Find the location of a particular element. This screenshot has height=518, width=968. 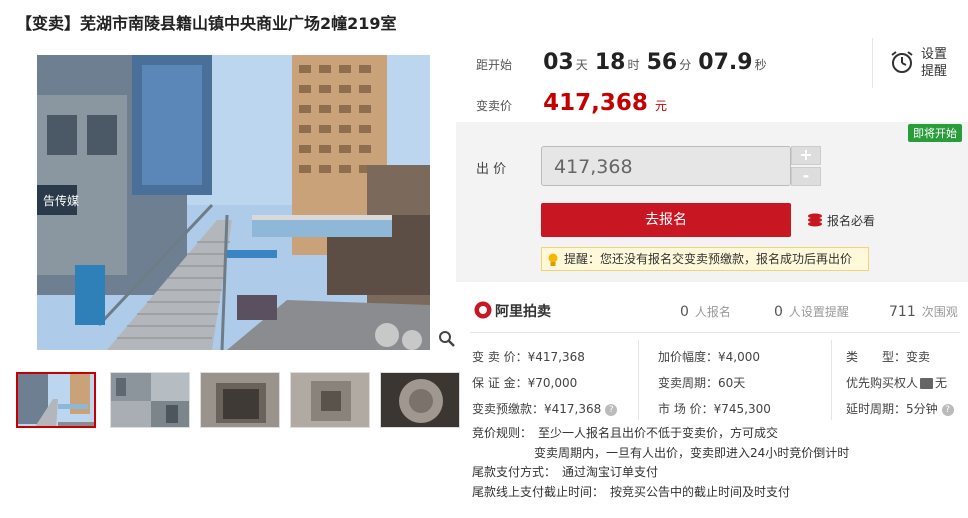

countdown: 距开始 03 天 18 时 56 分 07.9 秒 is located at coordinates (676, 65).